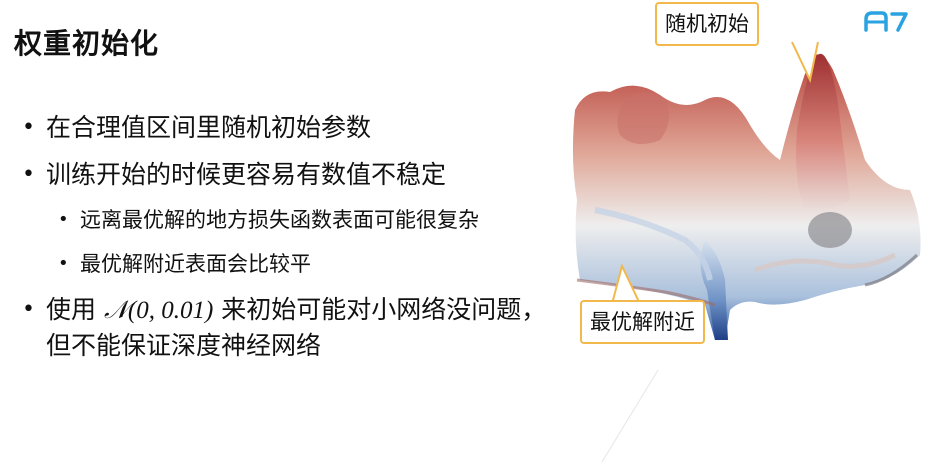 This screenshot has width=926, height=462. I want to click on sub-bullet-text: 远离最优解的地方损失函数表面可能很复杂, so click(279, 220).